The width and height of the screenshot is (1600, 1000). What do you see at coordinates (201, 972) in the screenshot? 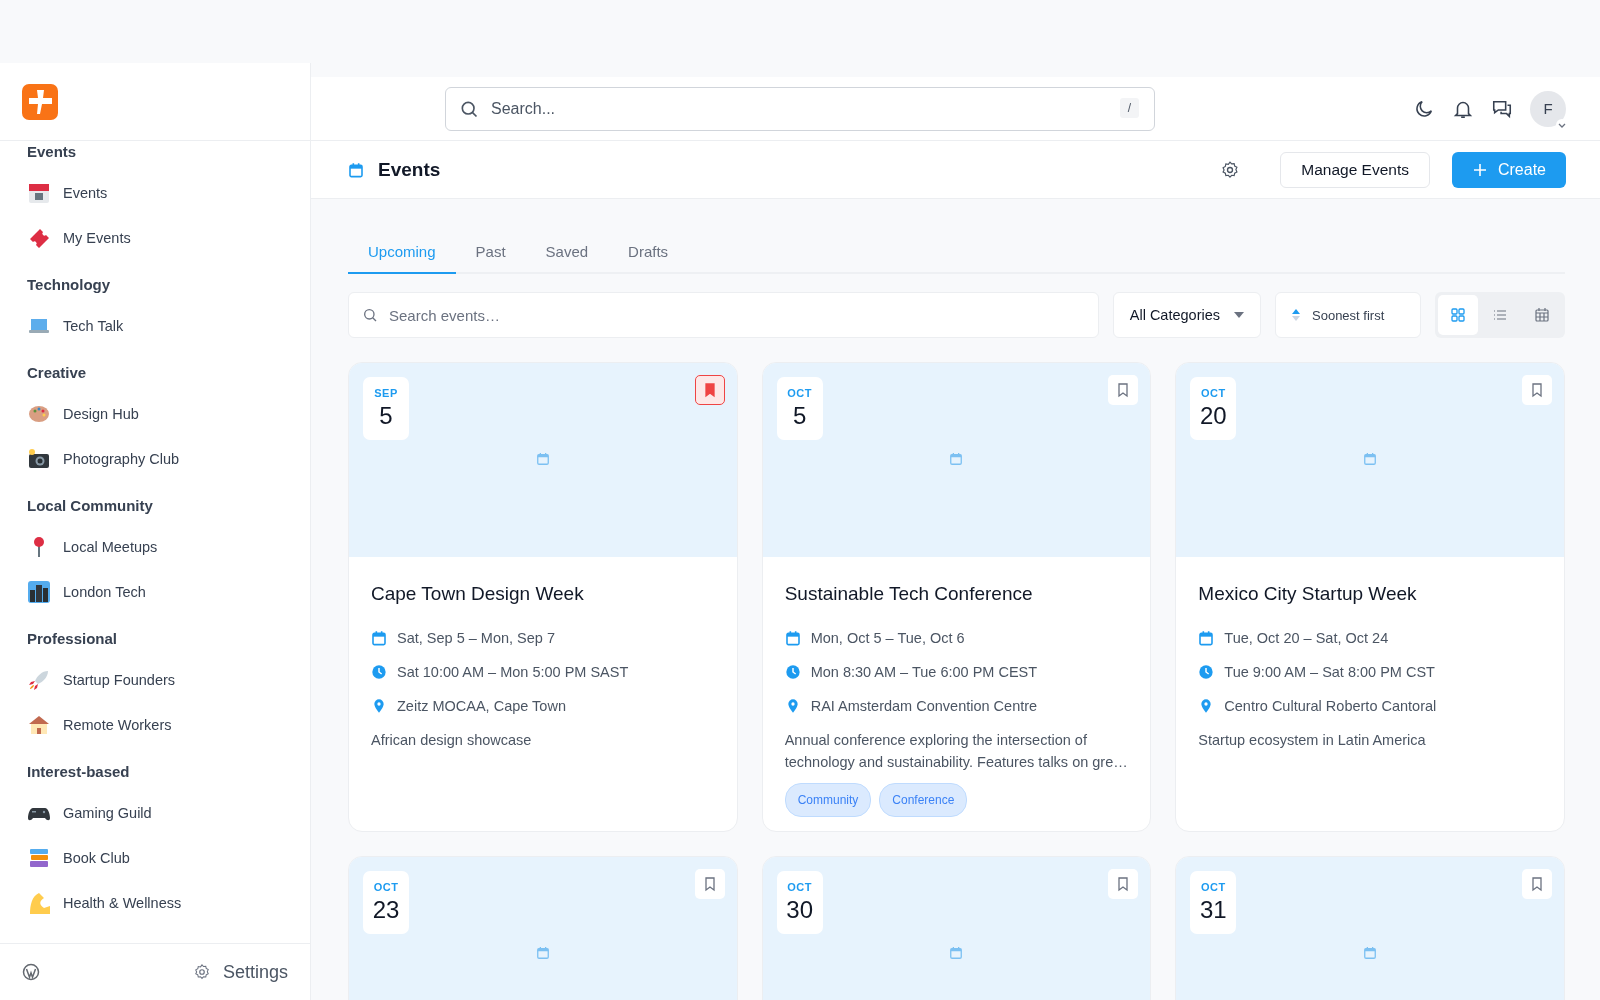
I see `settings-icon` at bounding box center [201, 972].